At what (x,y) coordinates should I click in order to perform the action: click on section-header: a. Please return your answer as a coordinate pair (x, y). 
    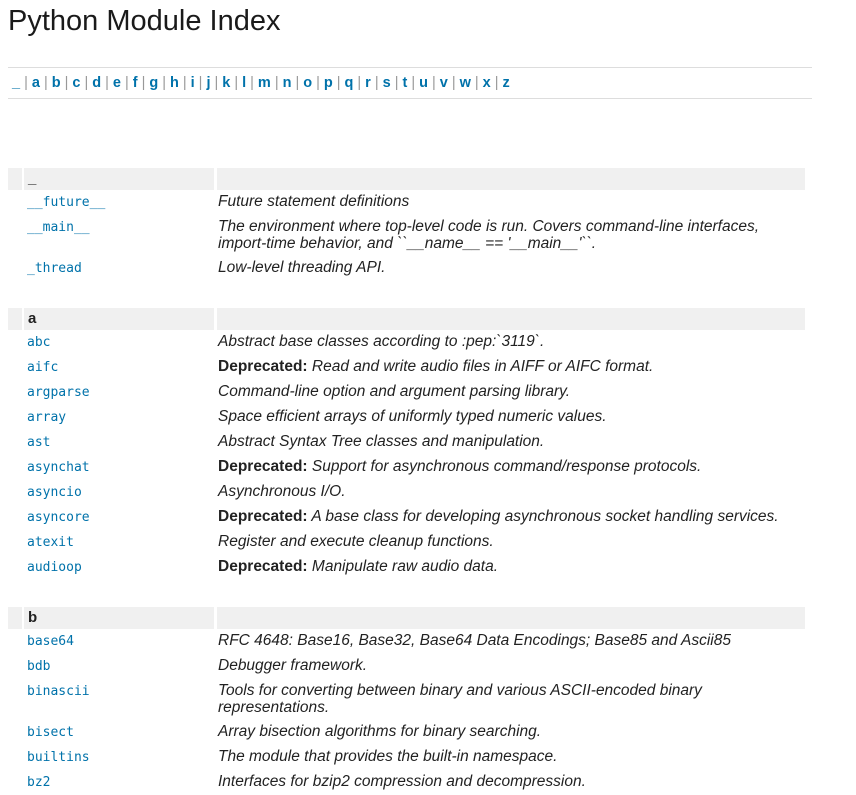
    Looking at the image, I should click on (406, 319).